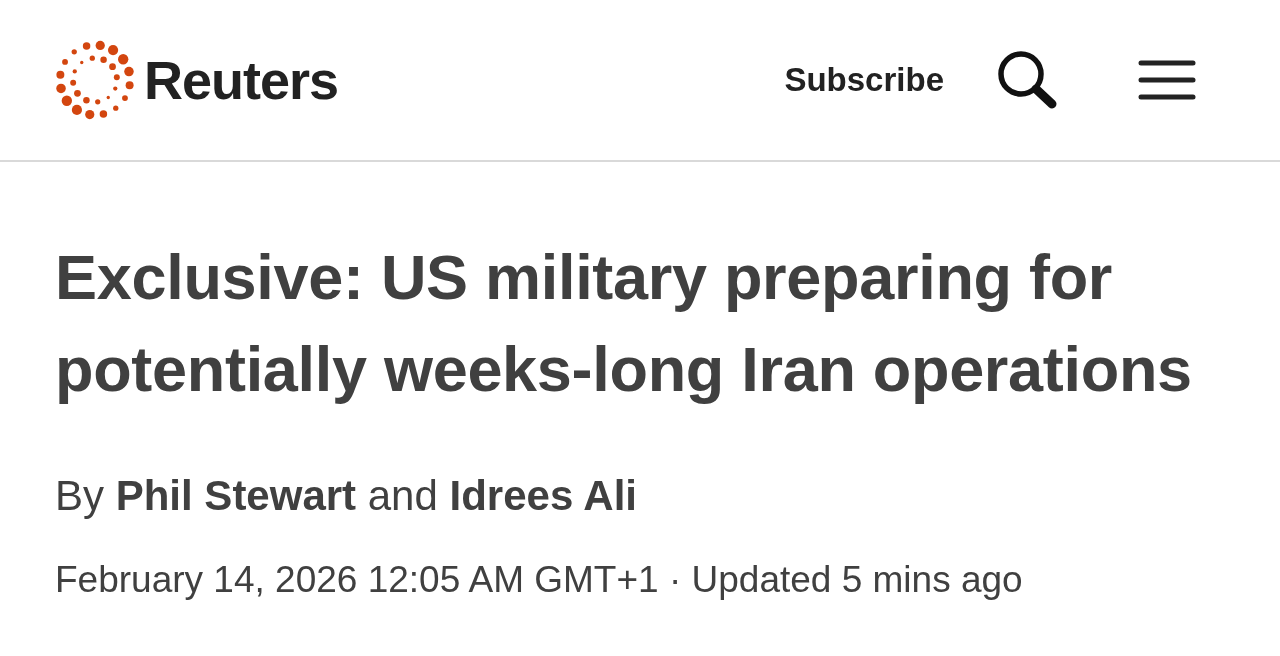  What do you see at coordinates (241, 80) in the screenshot?
I see `brand-name: Reuters` at bounding box center [241, 80].